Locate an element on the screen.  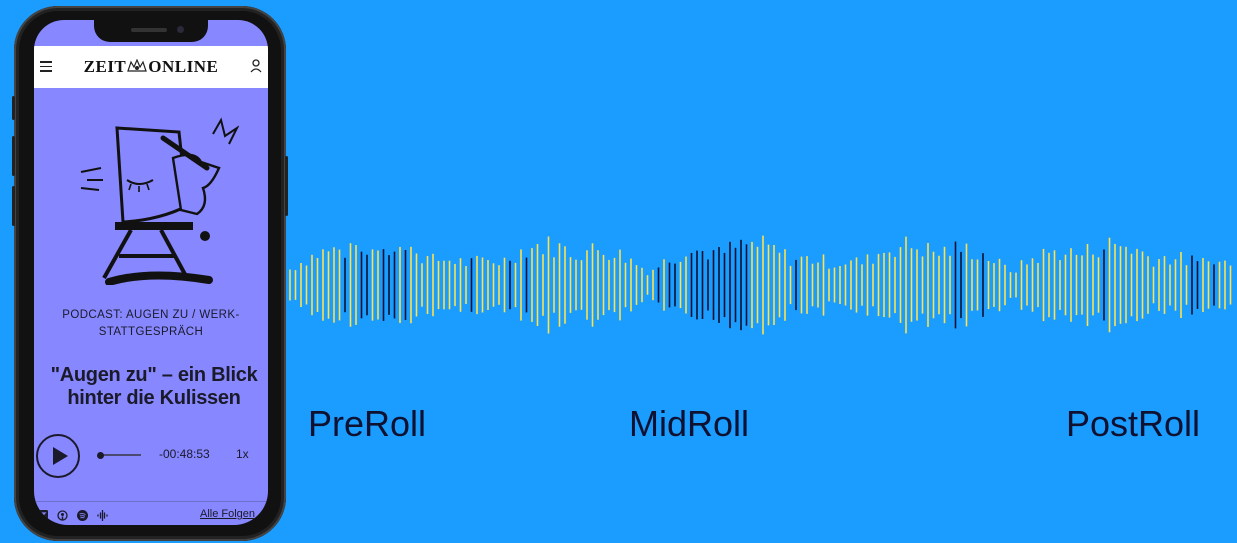
apple-podcasts-icon is located at coordinates (62, 515).